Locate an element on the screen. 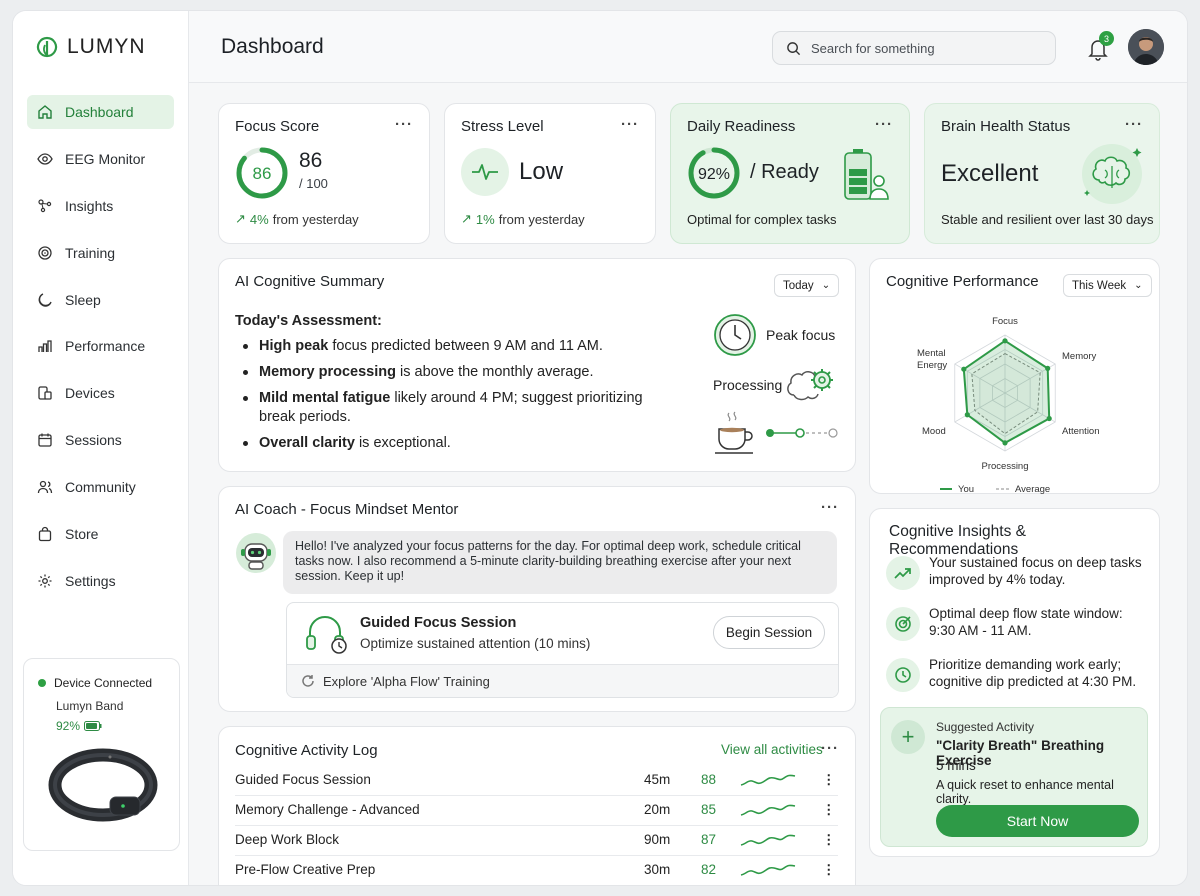 The height and width of the screenshot is (896, 1200). sidebar-item-training: Training is located at coordinates (100, 253).